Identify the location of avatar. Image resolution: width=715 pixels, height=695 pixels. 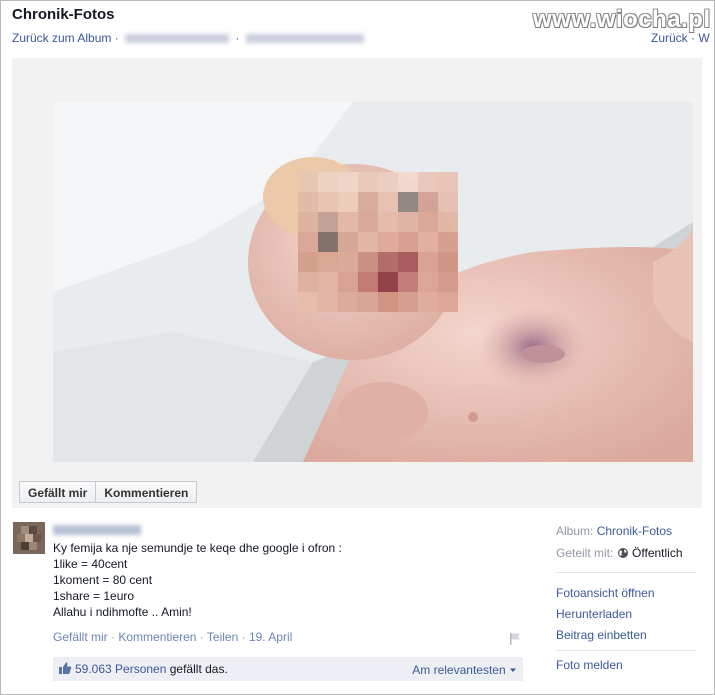
(29, 538).